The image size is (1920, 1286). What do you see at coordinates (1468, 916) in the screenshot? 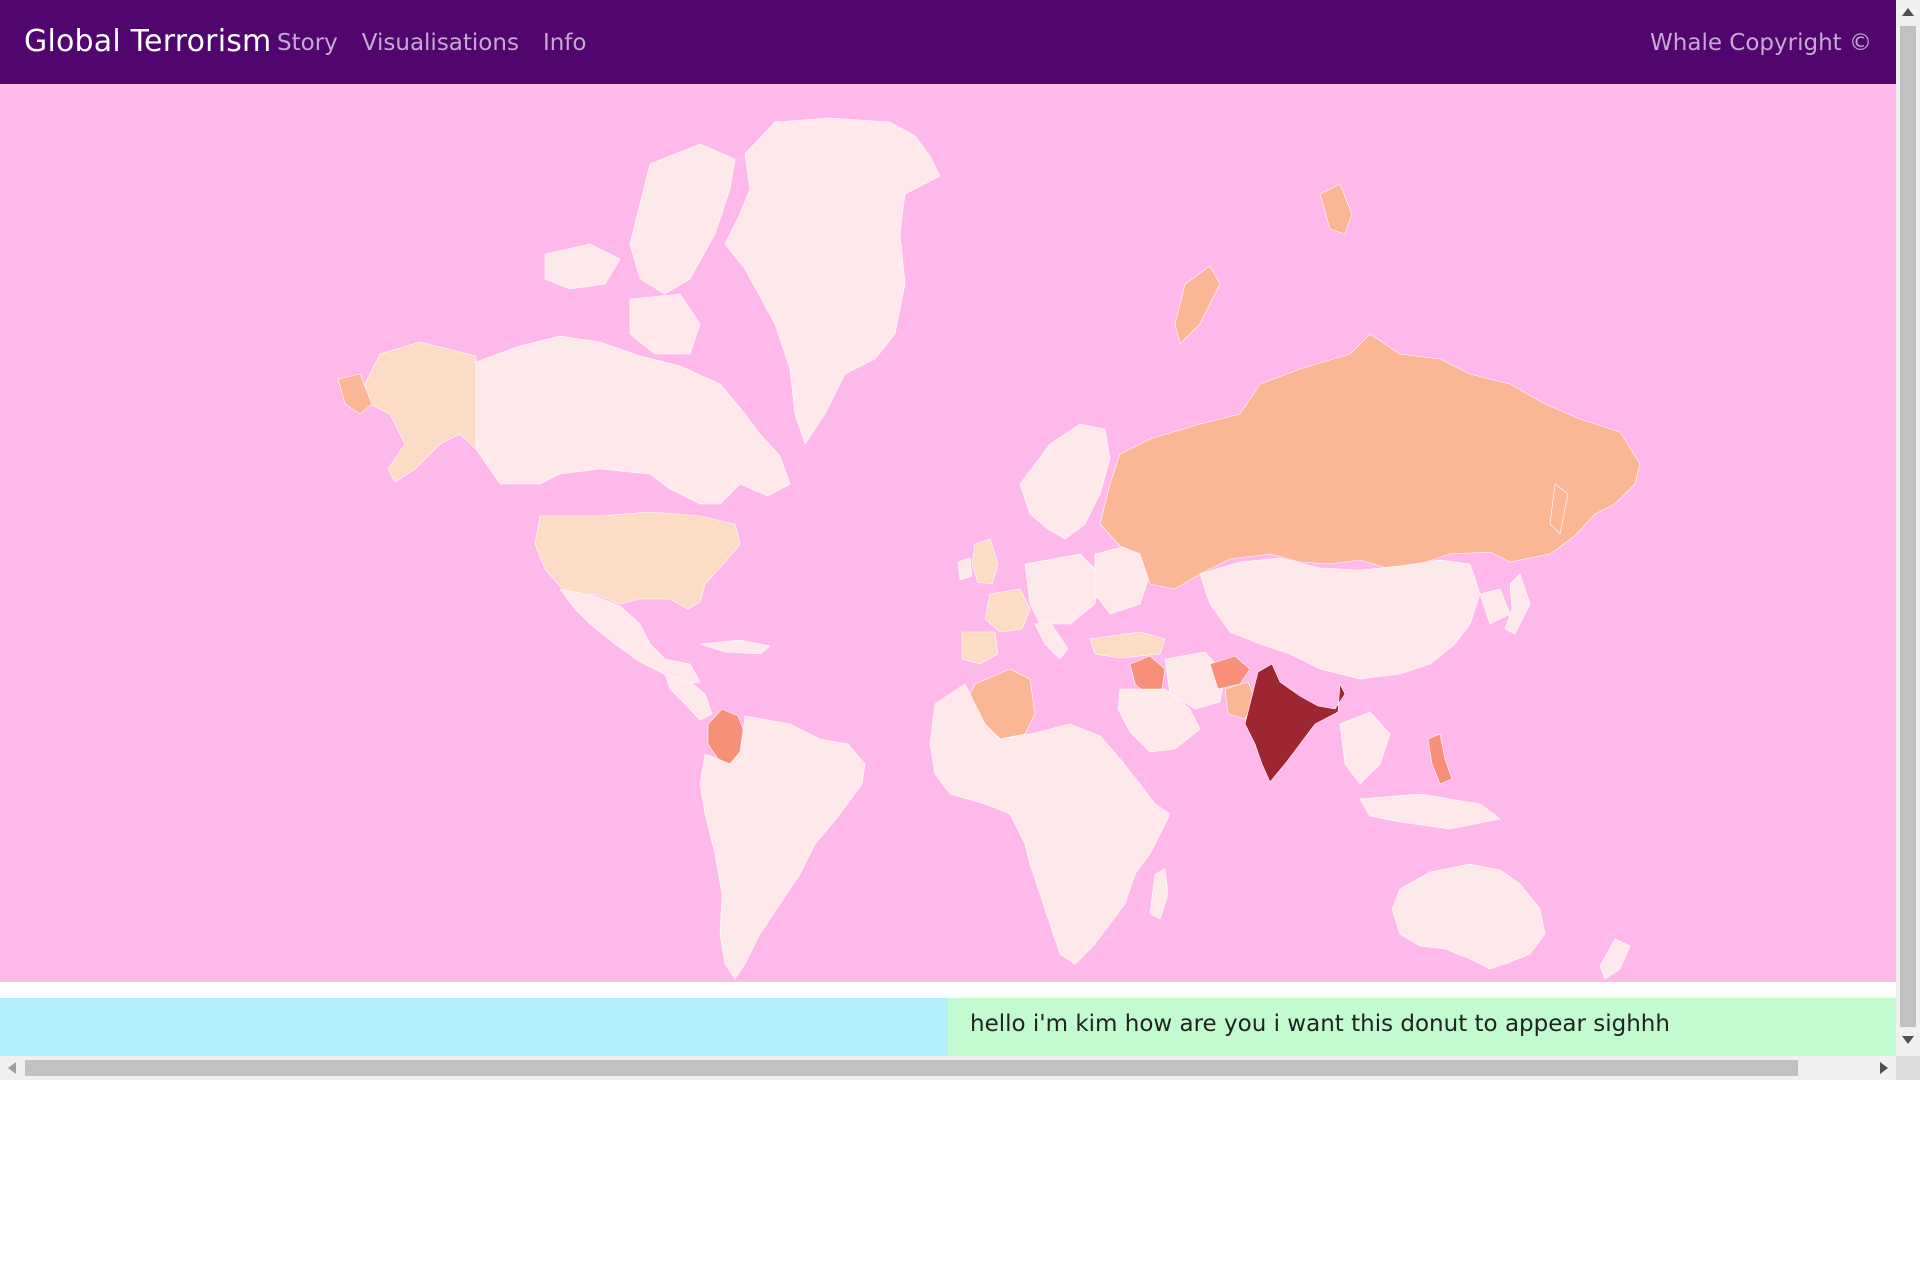
I see `country-australia` at bounding box center [1468, 916].